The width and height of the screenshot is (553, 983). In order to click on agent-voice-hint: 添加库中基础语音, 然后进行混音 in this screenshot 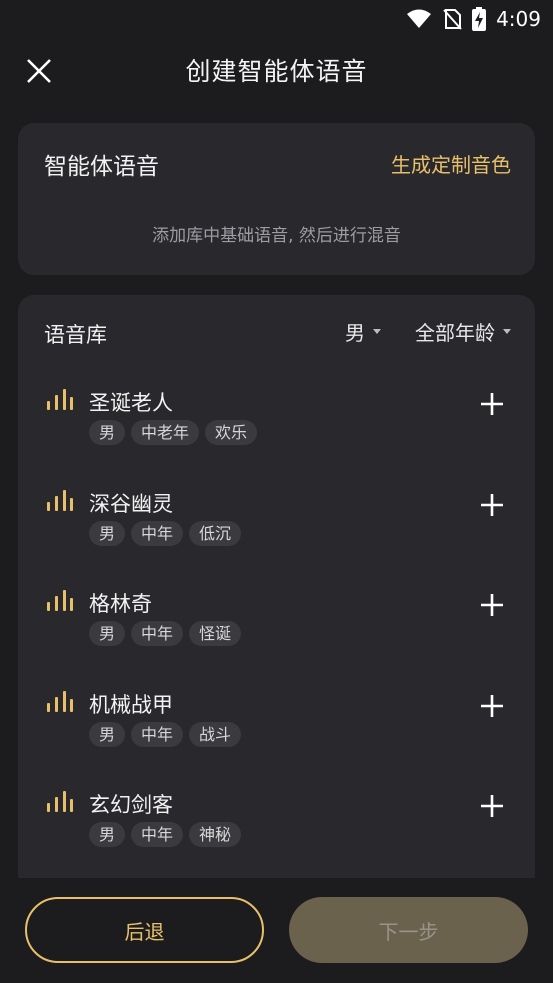, I will do `click(276, 236)`.